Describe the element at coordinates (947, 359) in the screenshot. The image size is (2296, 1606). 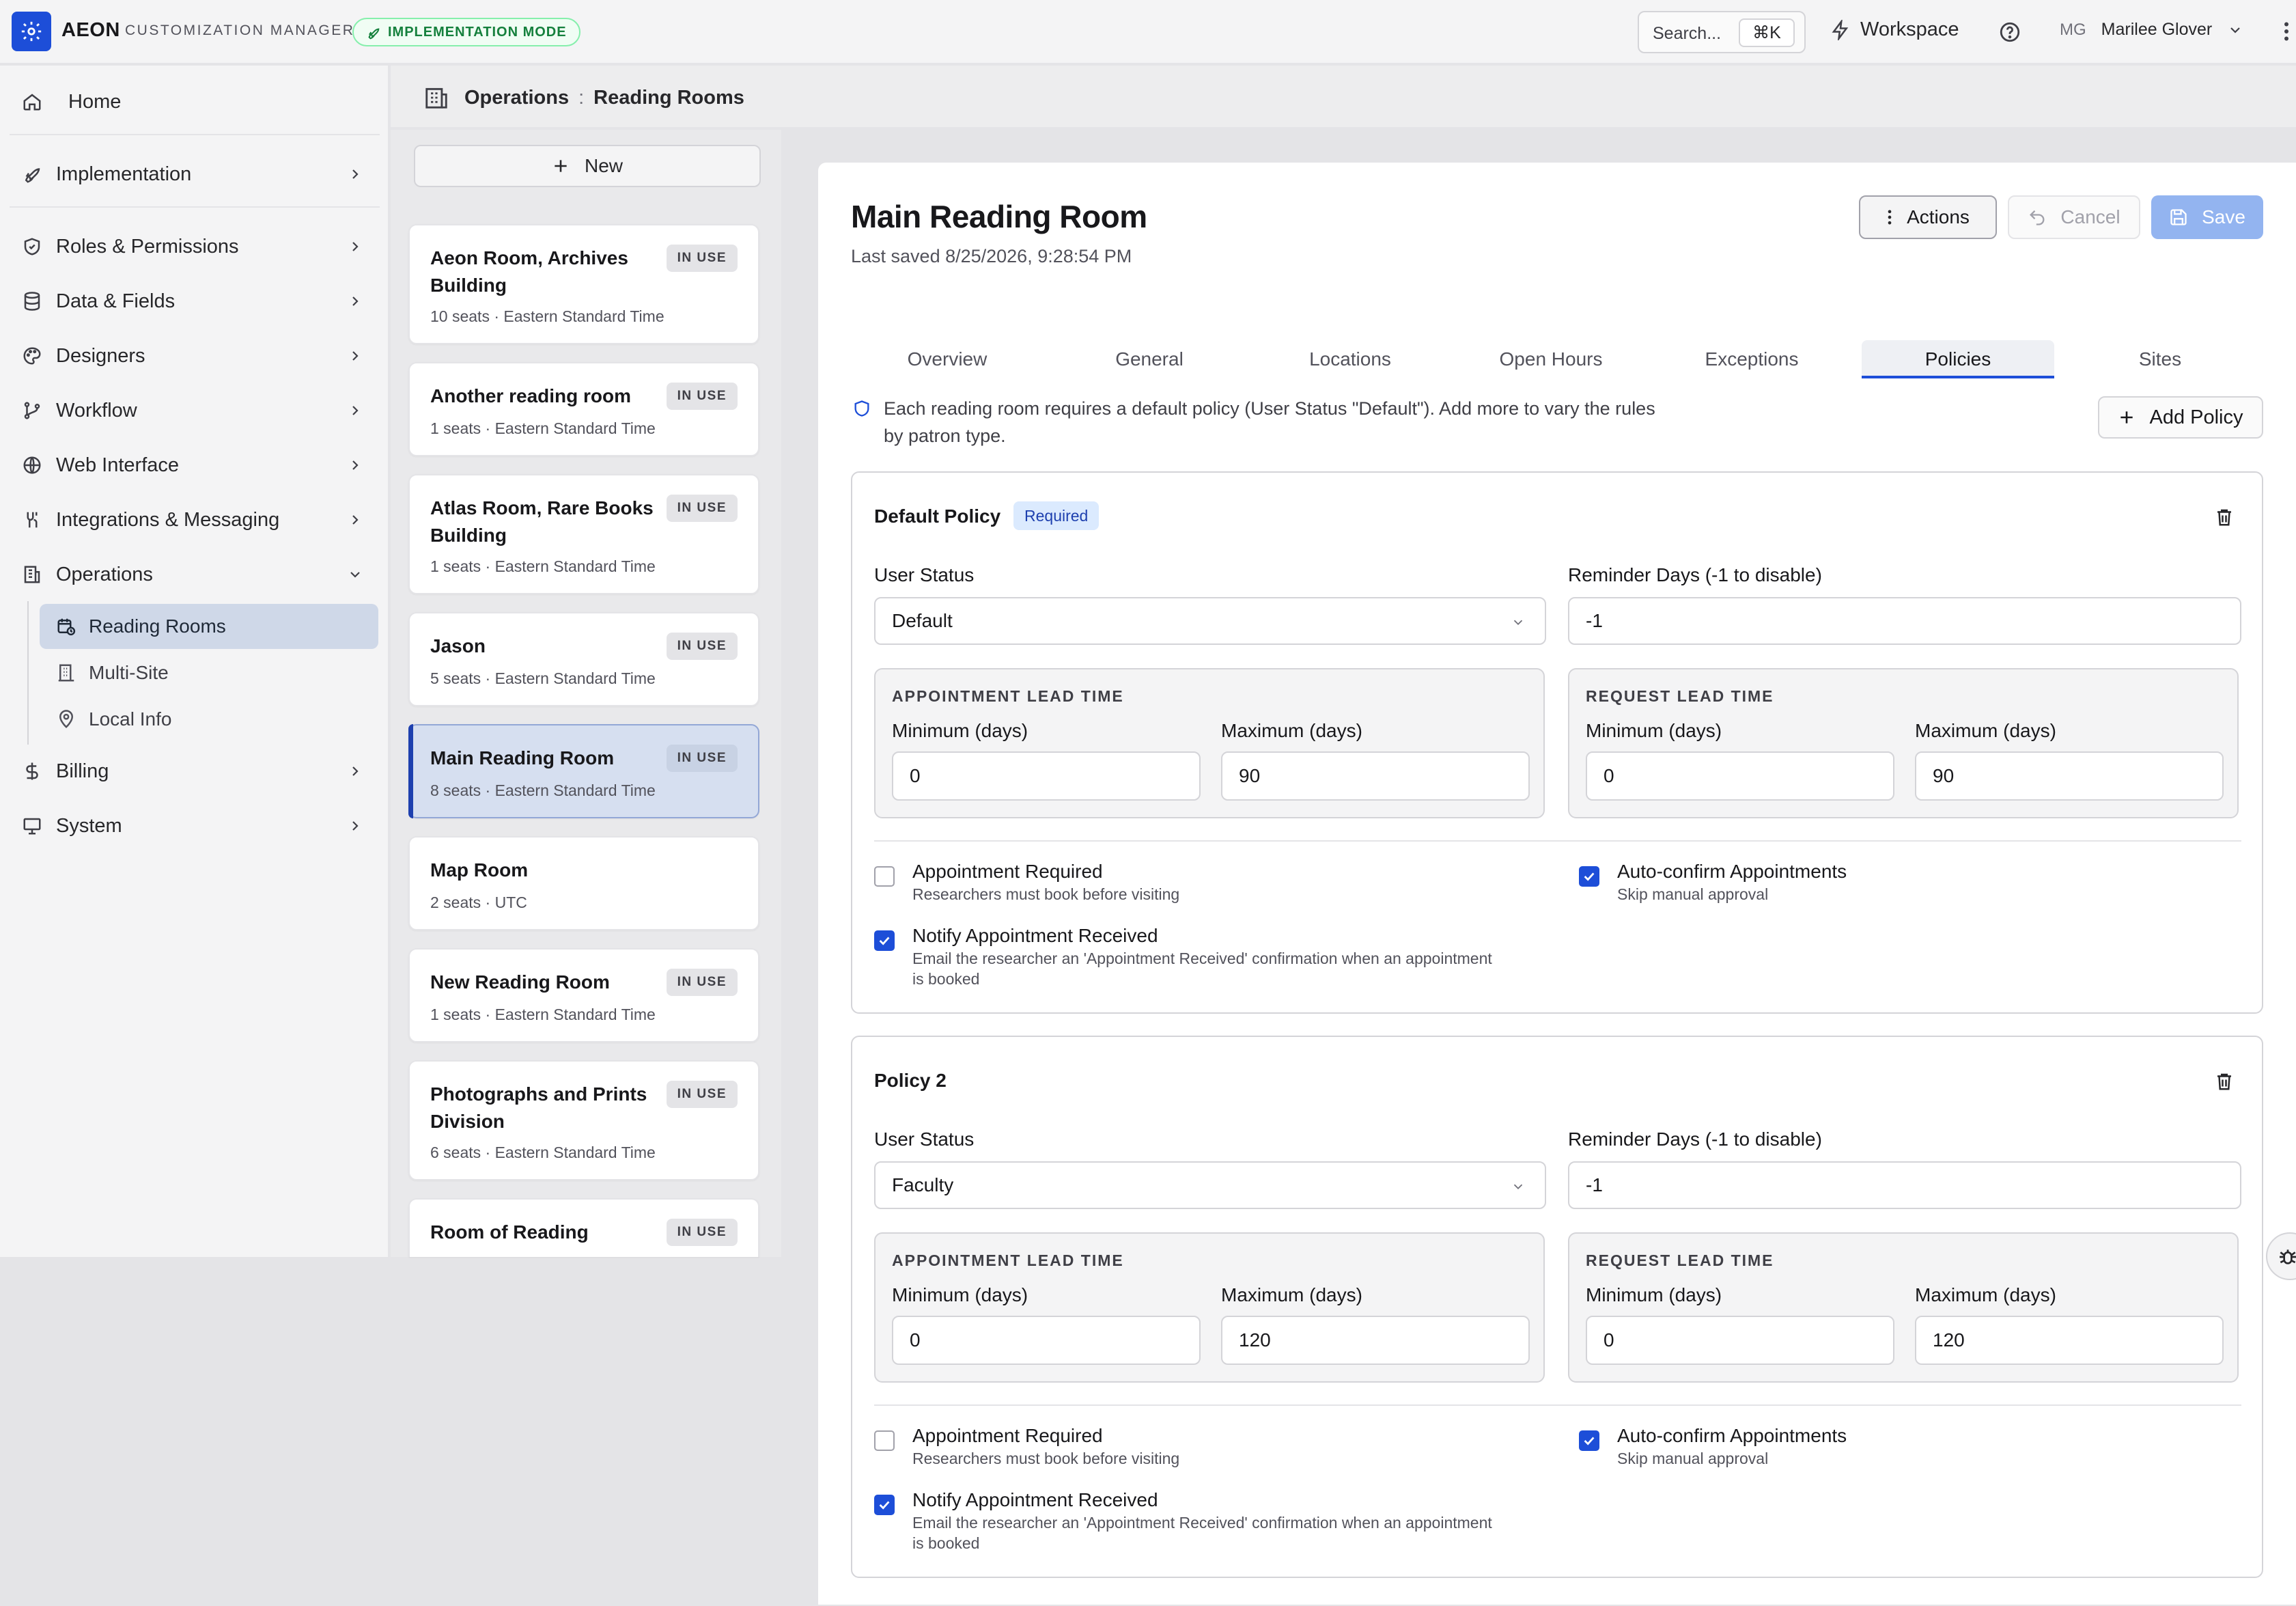
I see `tab-overview: Overview` at that location.